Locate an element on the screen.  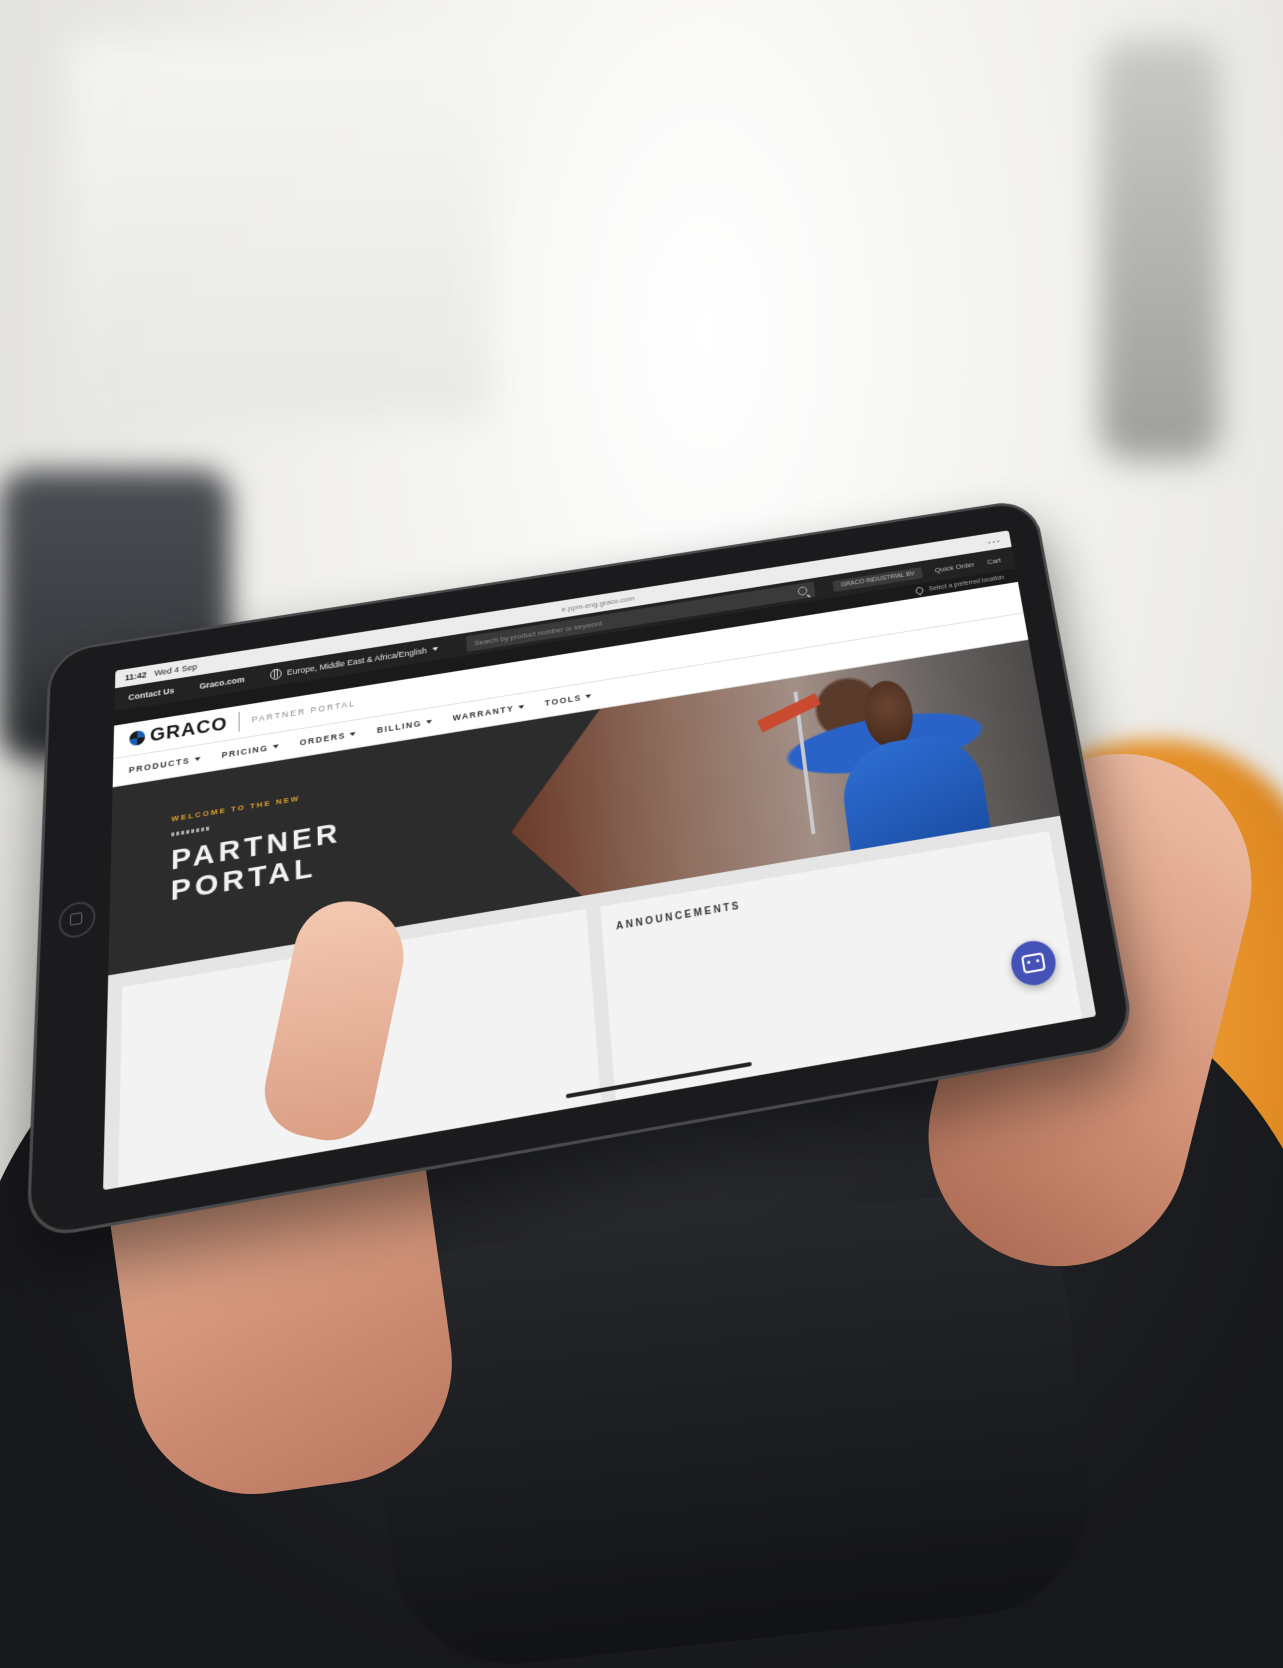
quick-order-link: Quick Order is located at coordinates (954, 567).